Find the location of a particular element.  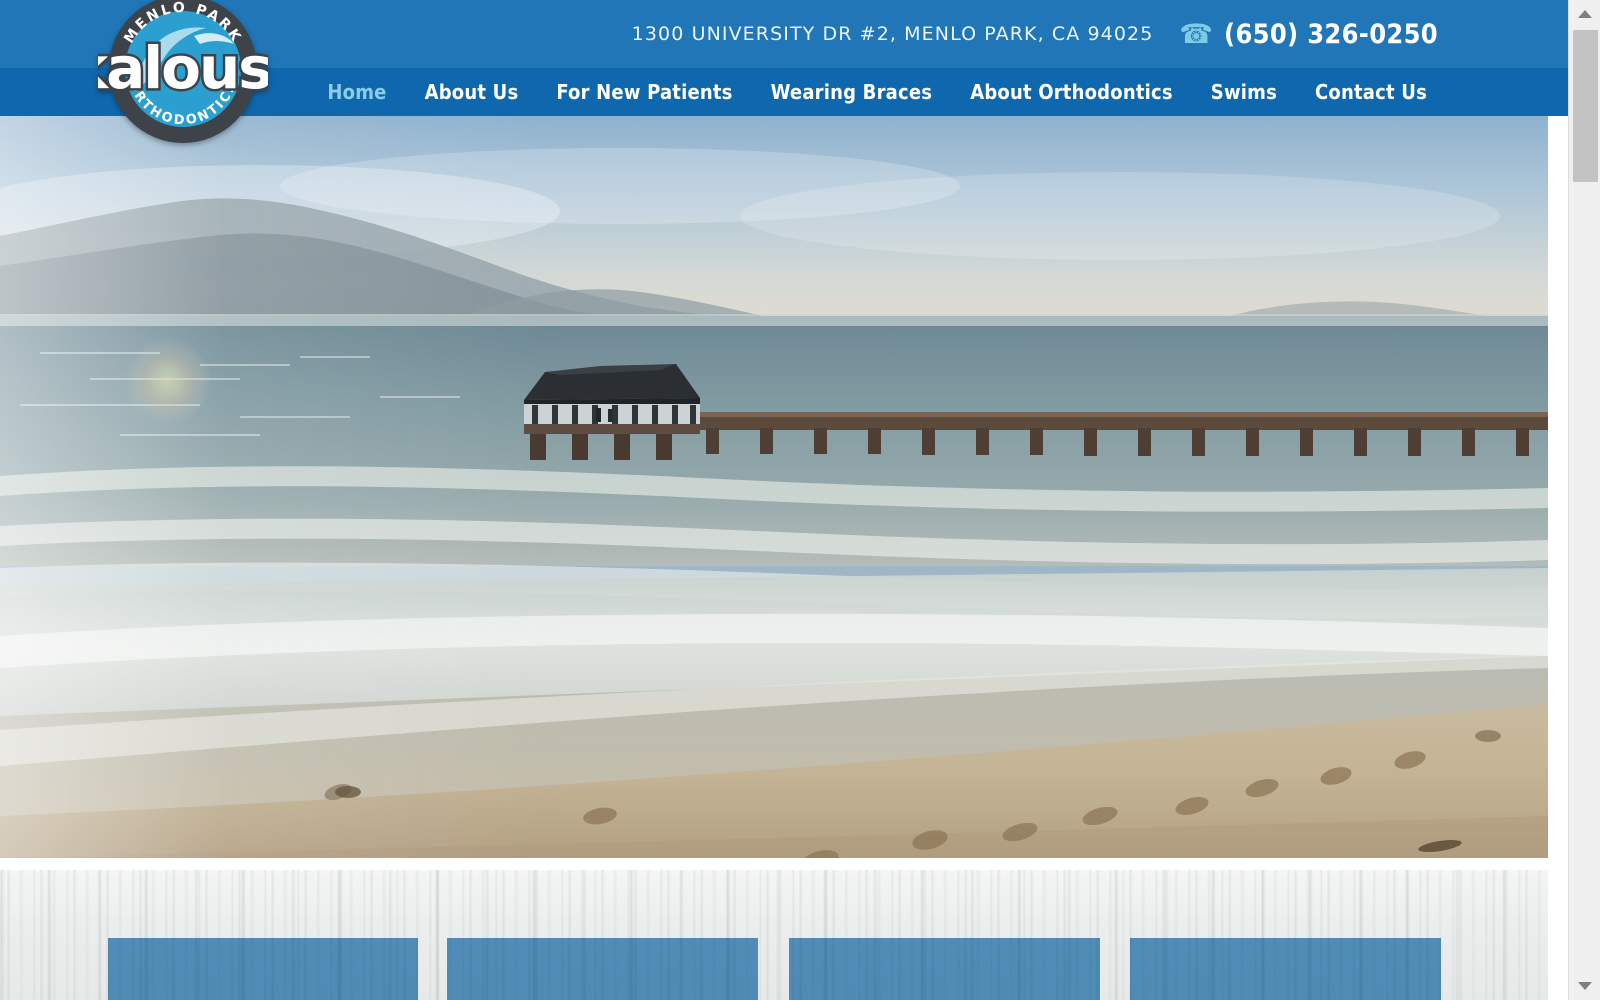

lower-promo-section is located at coordinates (774, 935).